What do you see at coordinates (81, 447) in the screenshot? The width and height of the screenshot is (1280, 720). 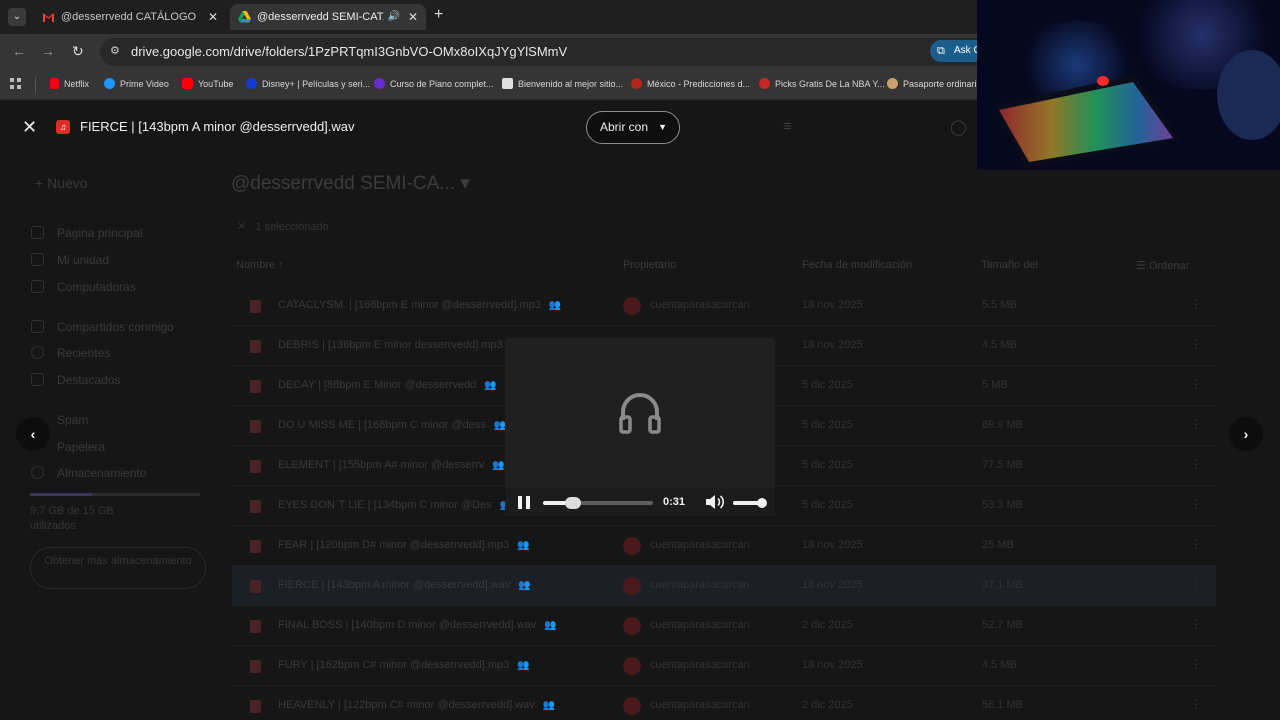 I see `sidebar-item-trash: Papelera` at bounding box center [81, 447].